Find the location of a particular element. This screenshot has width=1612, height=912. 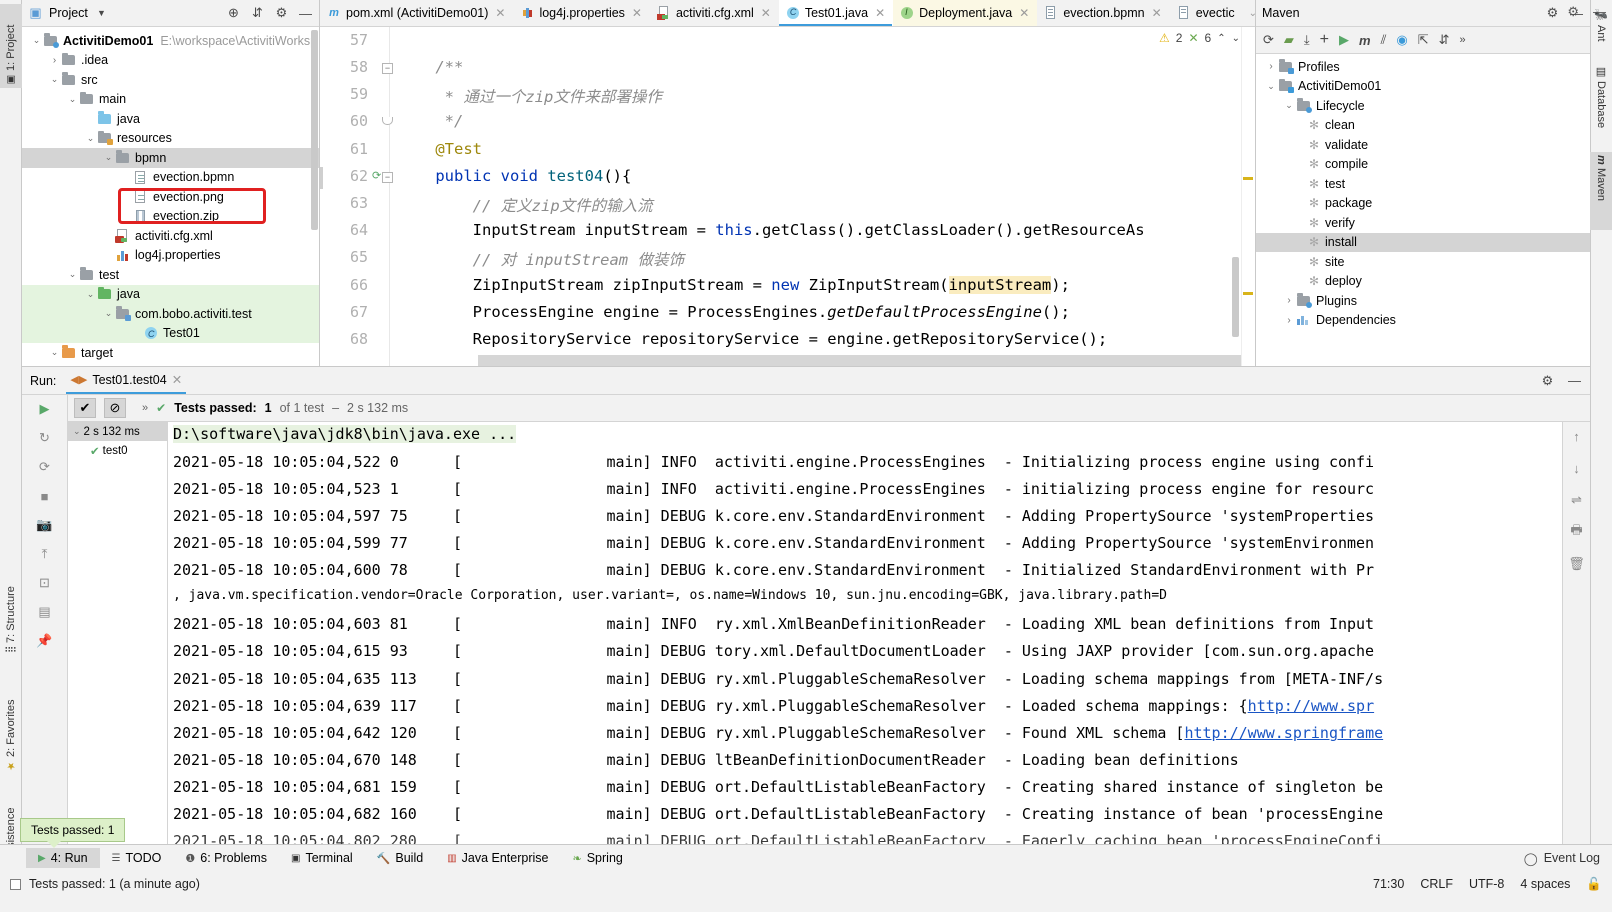

tree-row-java-test: ⌄ java is located at coordinates (170, 294).